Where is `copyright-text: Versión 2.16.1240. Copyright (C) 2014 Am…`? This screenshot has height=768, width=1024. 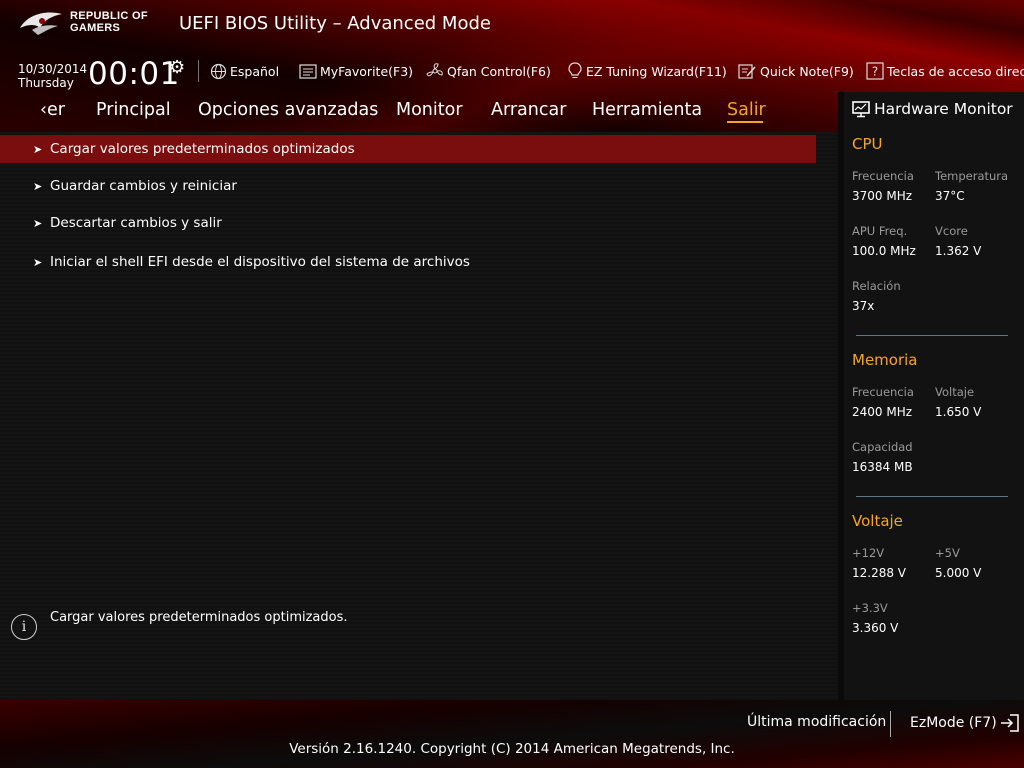 copyright-text: Versión 2.16.1240. Copyright (C) 2014 Am… is located at coordinates (512, 749).